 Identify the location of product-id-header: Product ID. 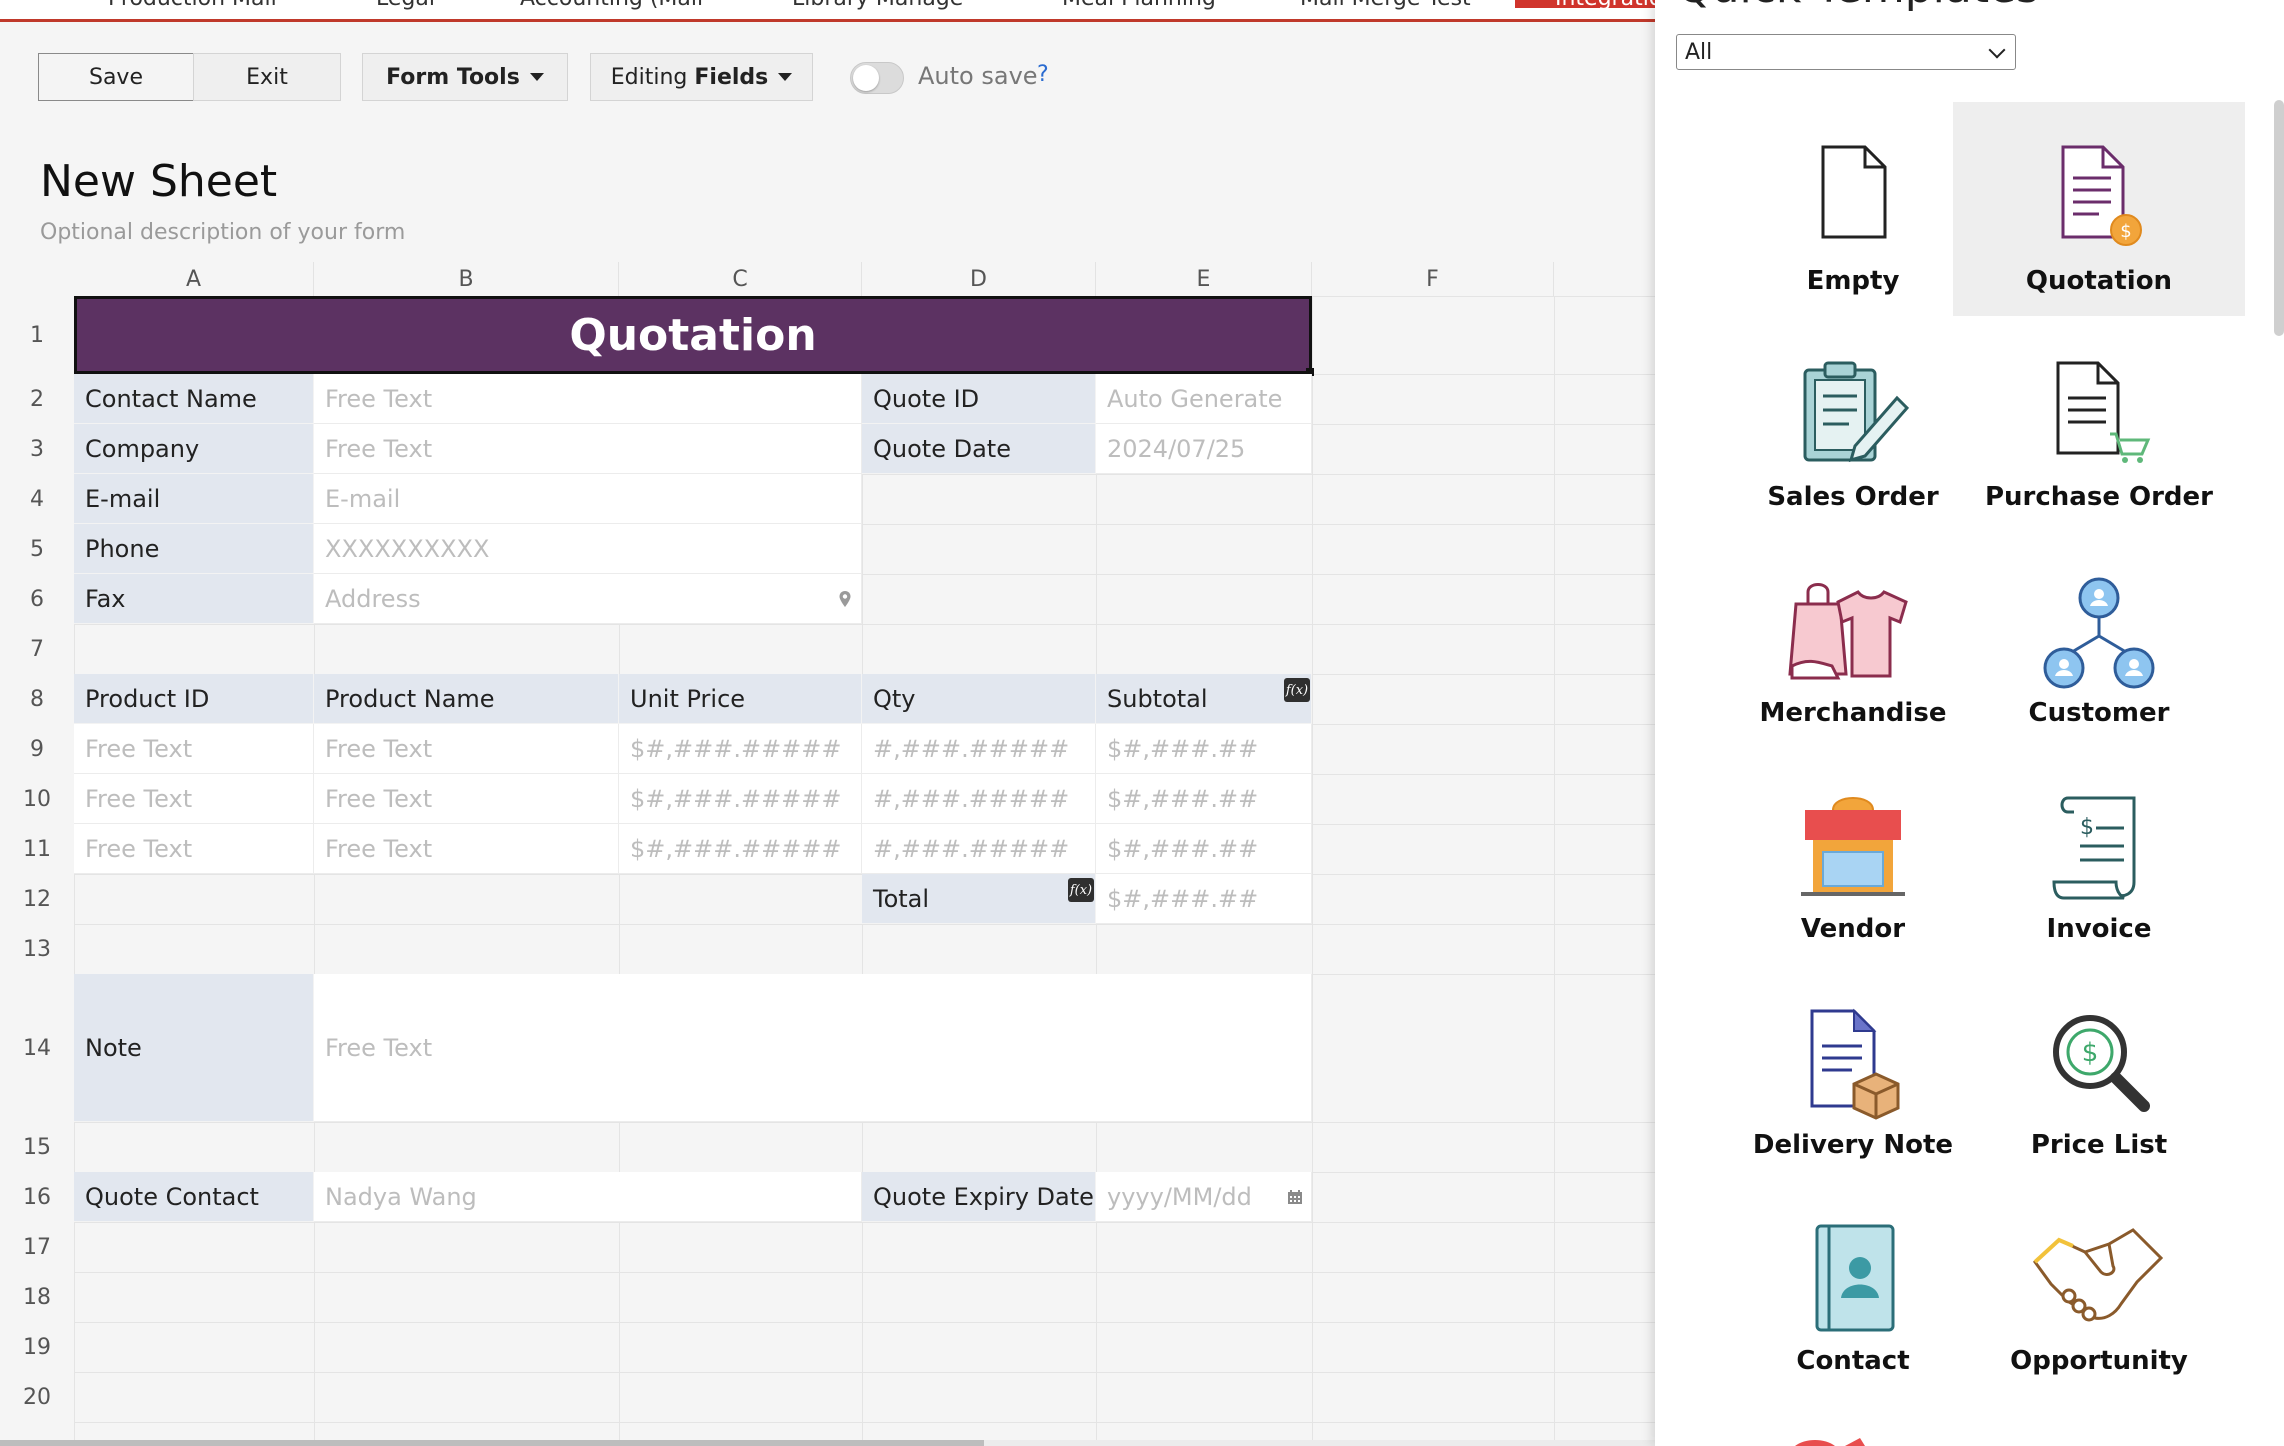
(194, 699).